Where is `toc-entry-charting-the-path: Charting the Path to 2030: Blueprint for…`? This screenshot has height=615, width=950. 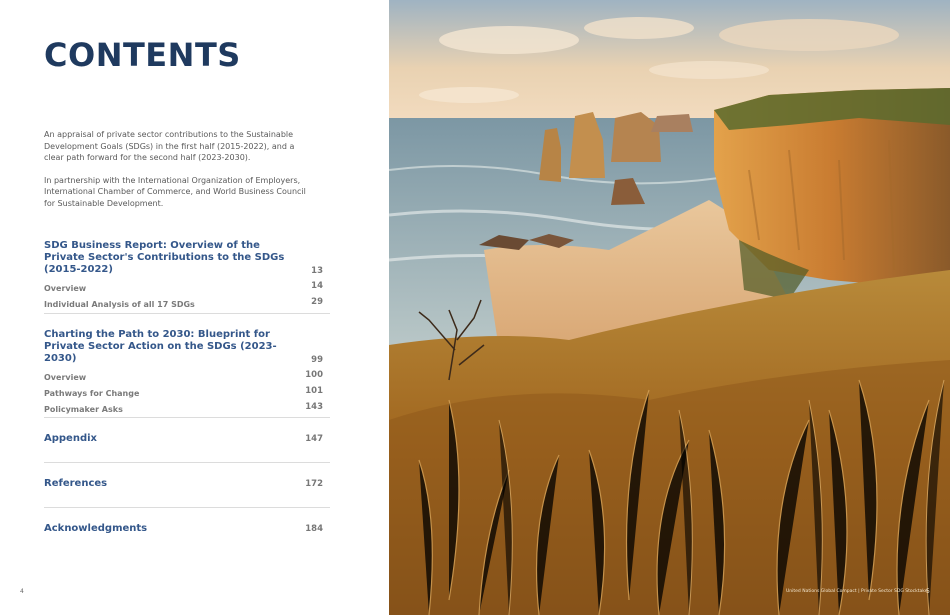
toc-entry-charting-the-path: Charting the Path to 2030: Blueprint for… is located at coordinates (187, 347).